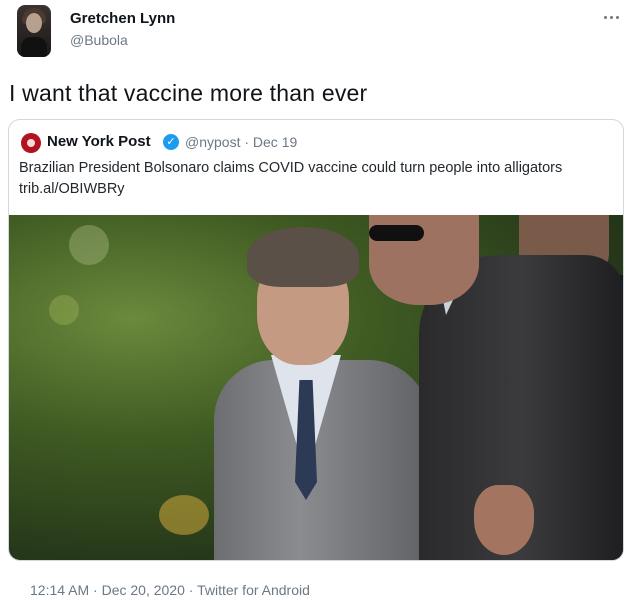 This screenshot has width=631, height=600. What do you see at coordinates (303, 257) in the screenshot?
I see `photo-person-center-hair` at bounding box center [303, 257].